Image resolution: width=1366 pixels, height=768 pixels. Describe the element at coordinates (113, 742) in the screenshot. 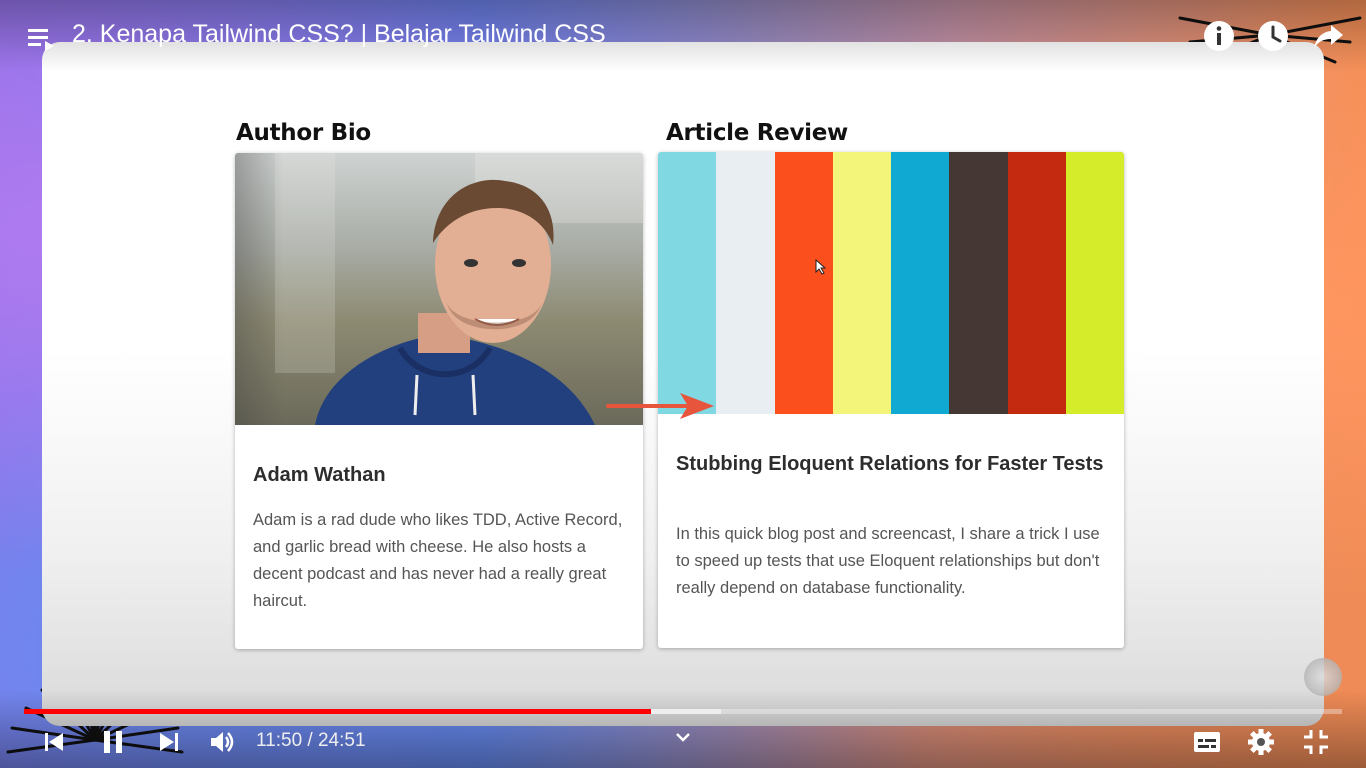

I see `pause-icon` at that location.